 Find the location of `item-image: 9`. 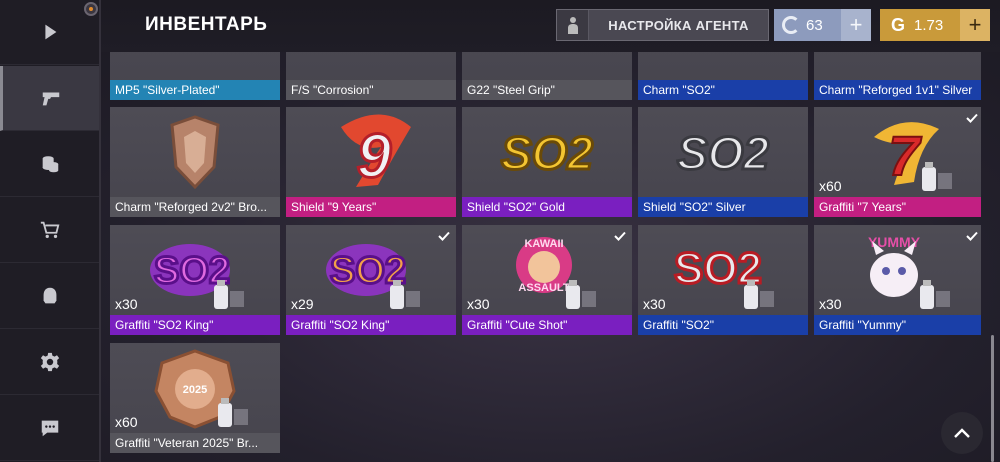

item-image: 9 is located at coordinates (376, 153).